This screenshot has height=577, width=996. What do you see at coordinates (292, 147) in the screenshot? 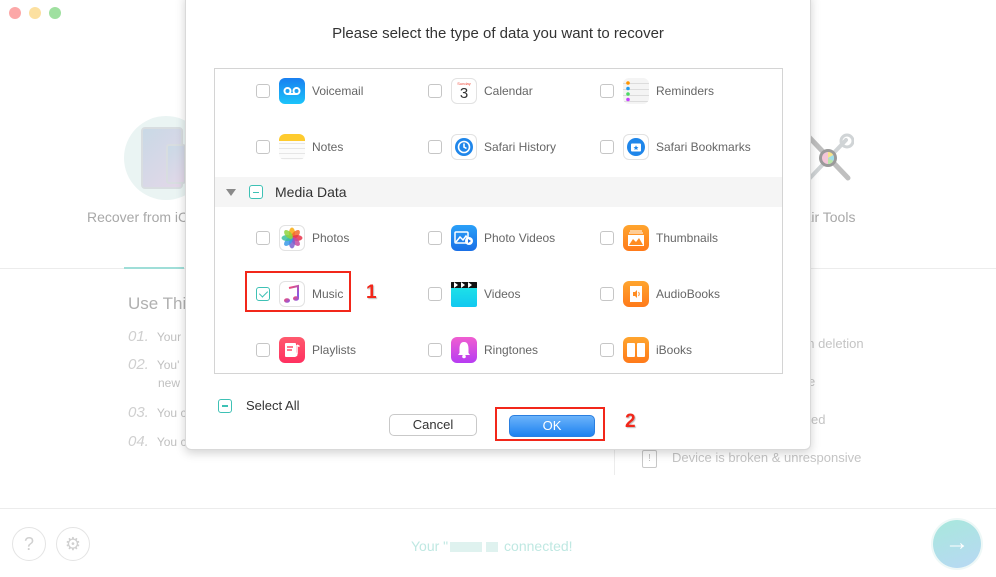
I see `notes-icon` at bounding box center [292, 147].